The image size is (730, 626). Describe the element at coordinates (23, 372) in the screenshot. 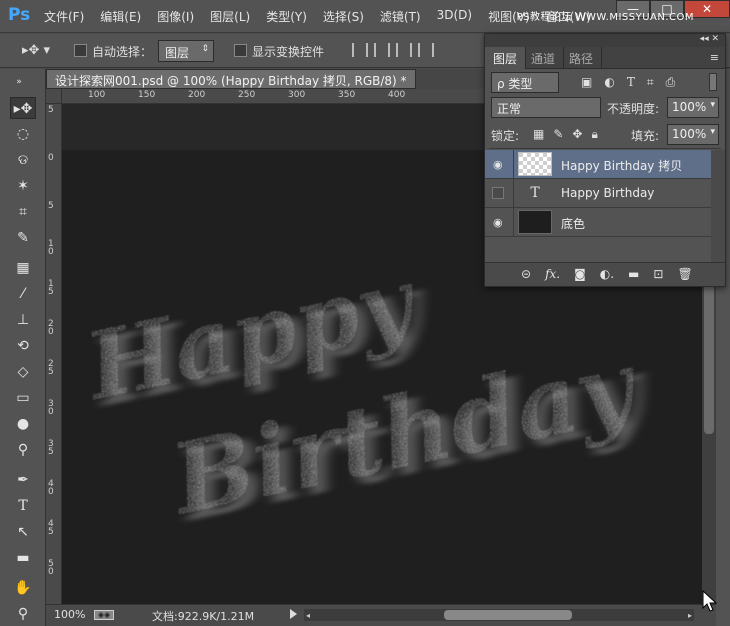

I see `eraser-tool-icon: ◇` at that location.